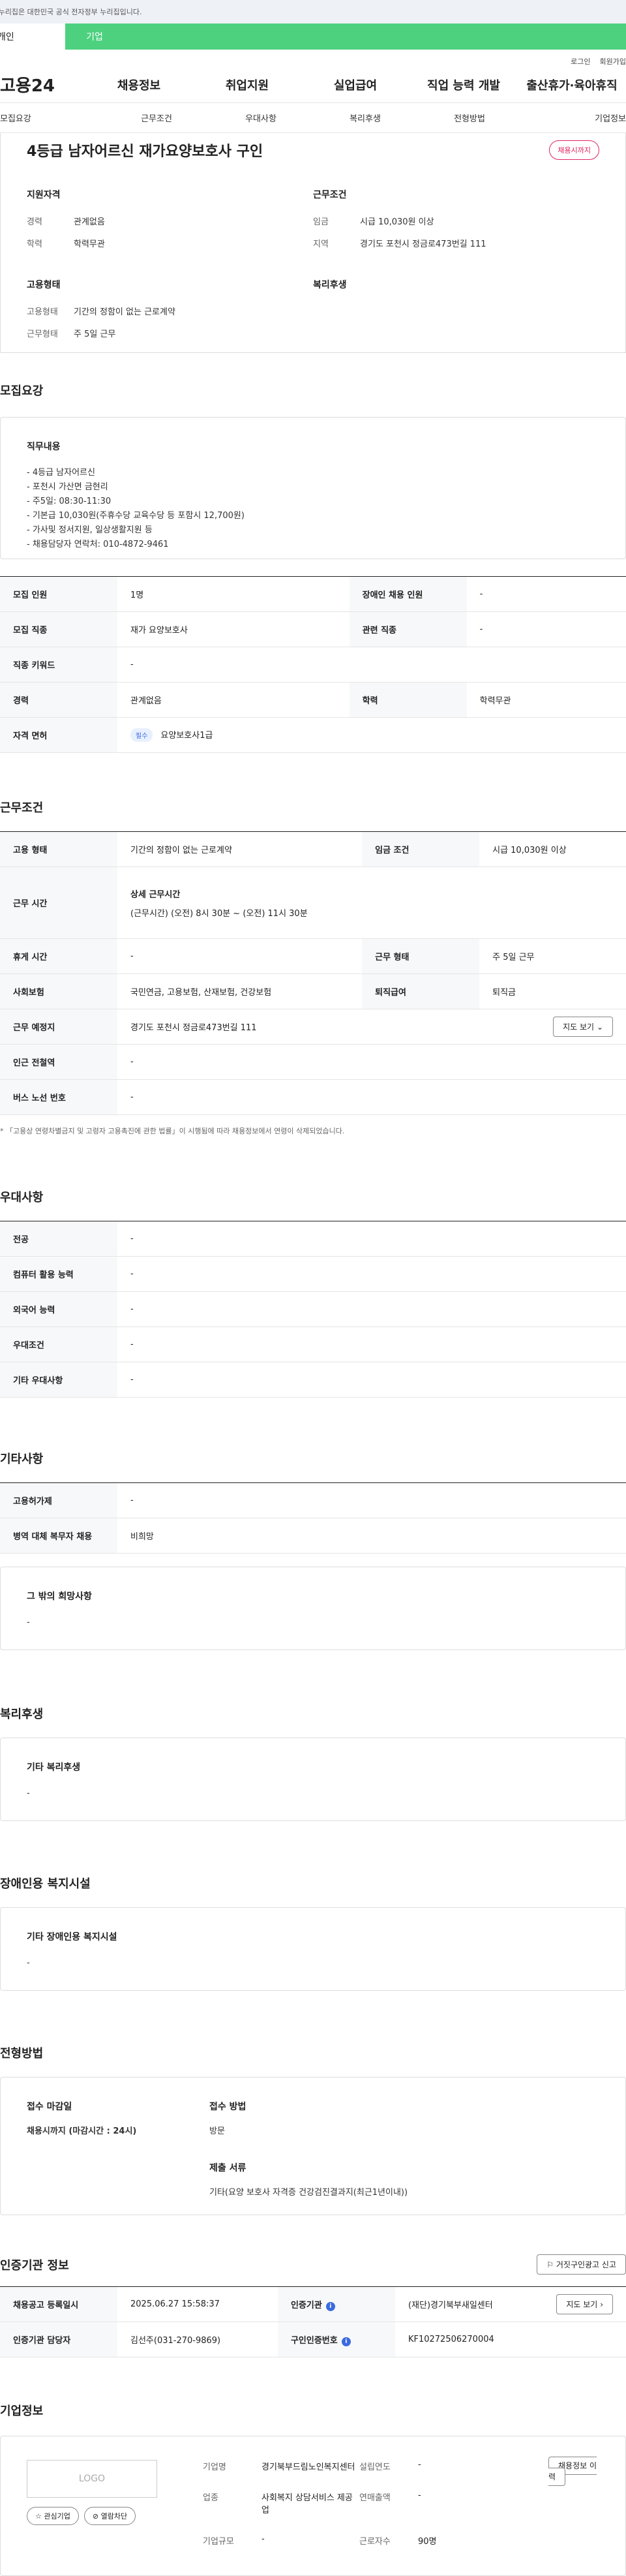 The image size is (626, 2576). What do you see at coordinates (313, 594) in the screenshot?
I see `table-row: 모집 인원 1명 장애인 채용 인원 -` at bounding box center [313, 594].